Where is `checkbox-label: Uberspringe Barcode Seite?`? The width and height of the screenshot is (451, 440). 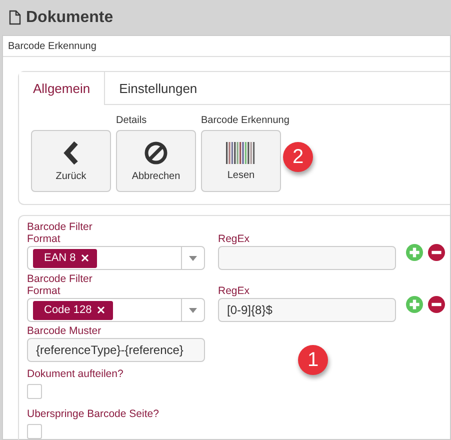 checkbox-label: Uberspringe Barcode Seite? is located at coordinates (93, 414).